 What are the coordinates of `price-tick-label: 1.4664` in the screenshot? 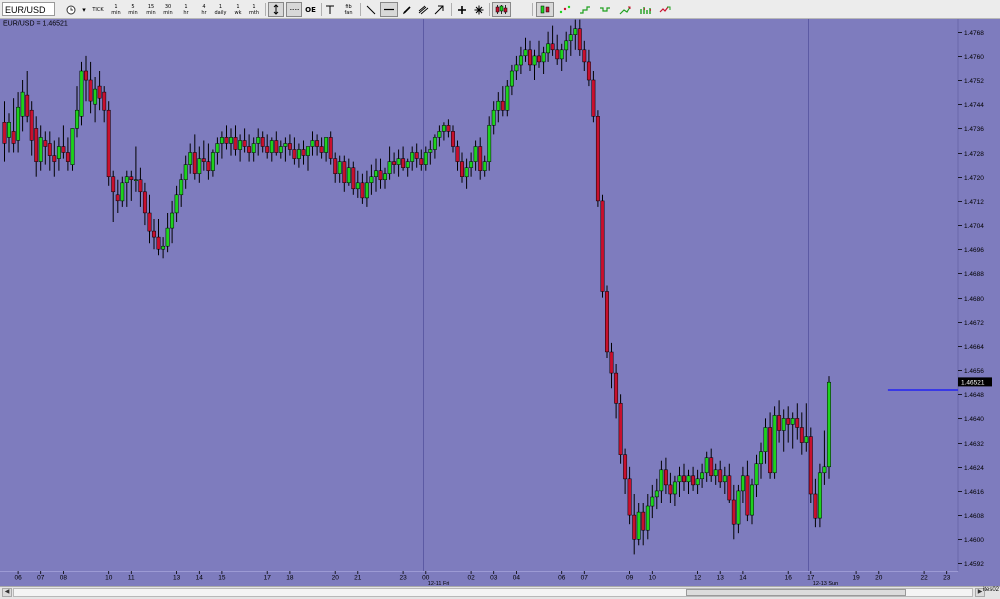 It's located at (974, 347).